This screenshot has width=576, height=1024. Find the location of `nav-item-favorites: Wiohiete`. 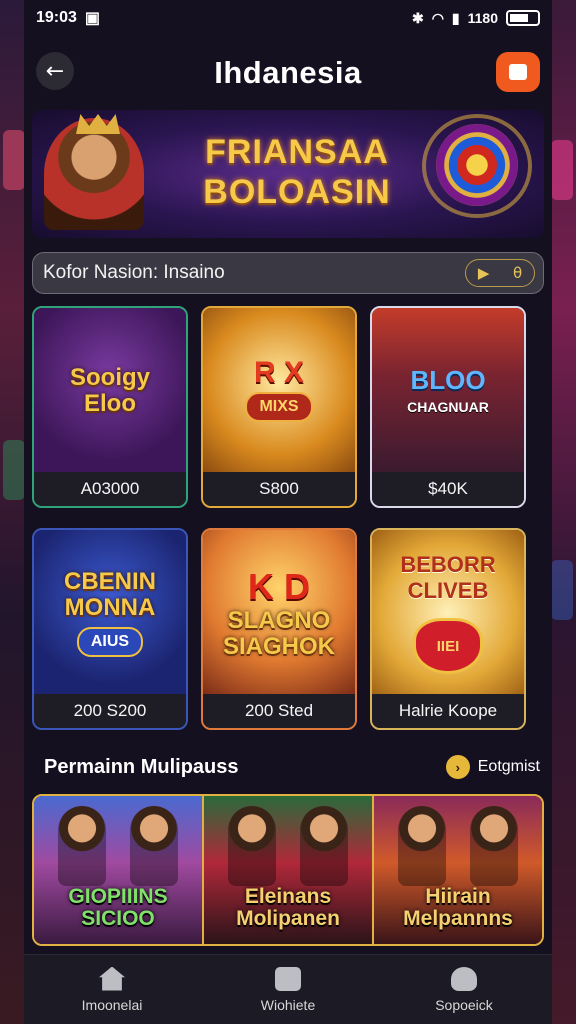

nav-item-favorites: Wiohiete is located at coordinates (288, 989).